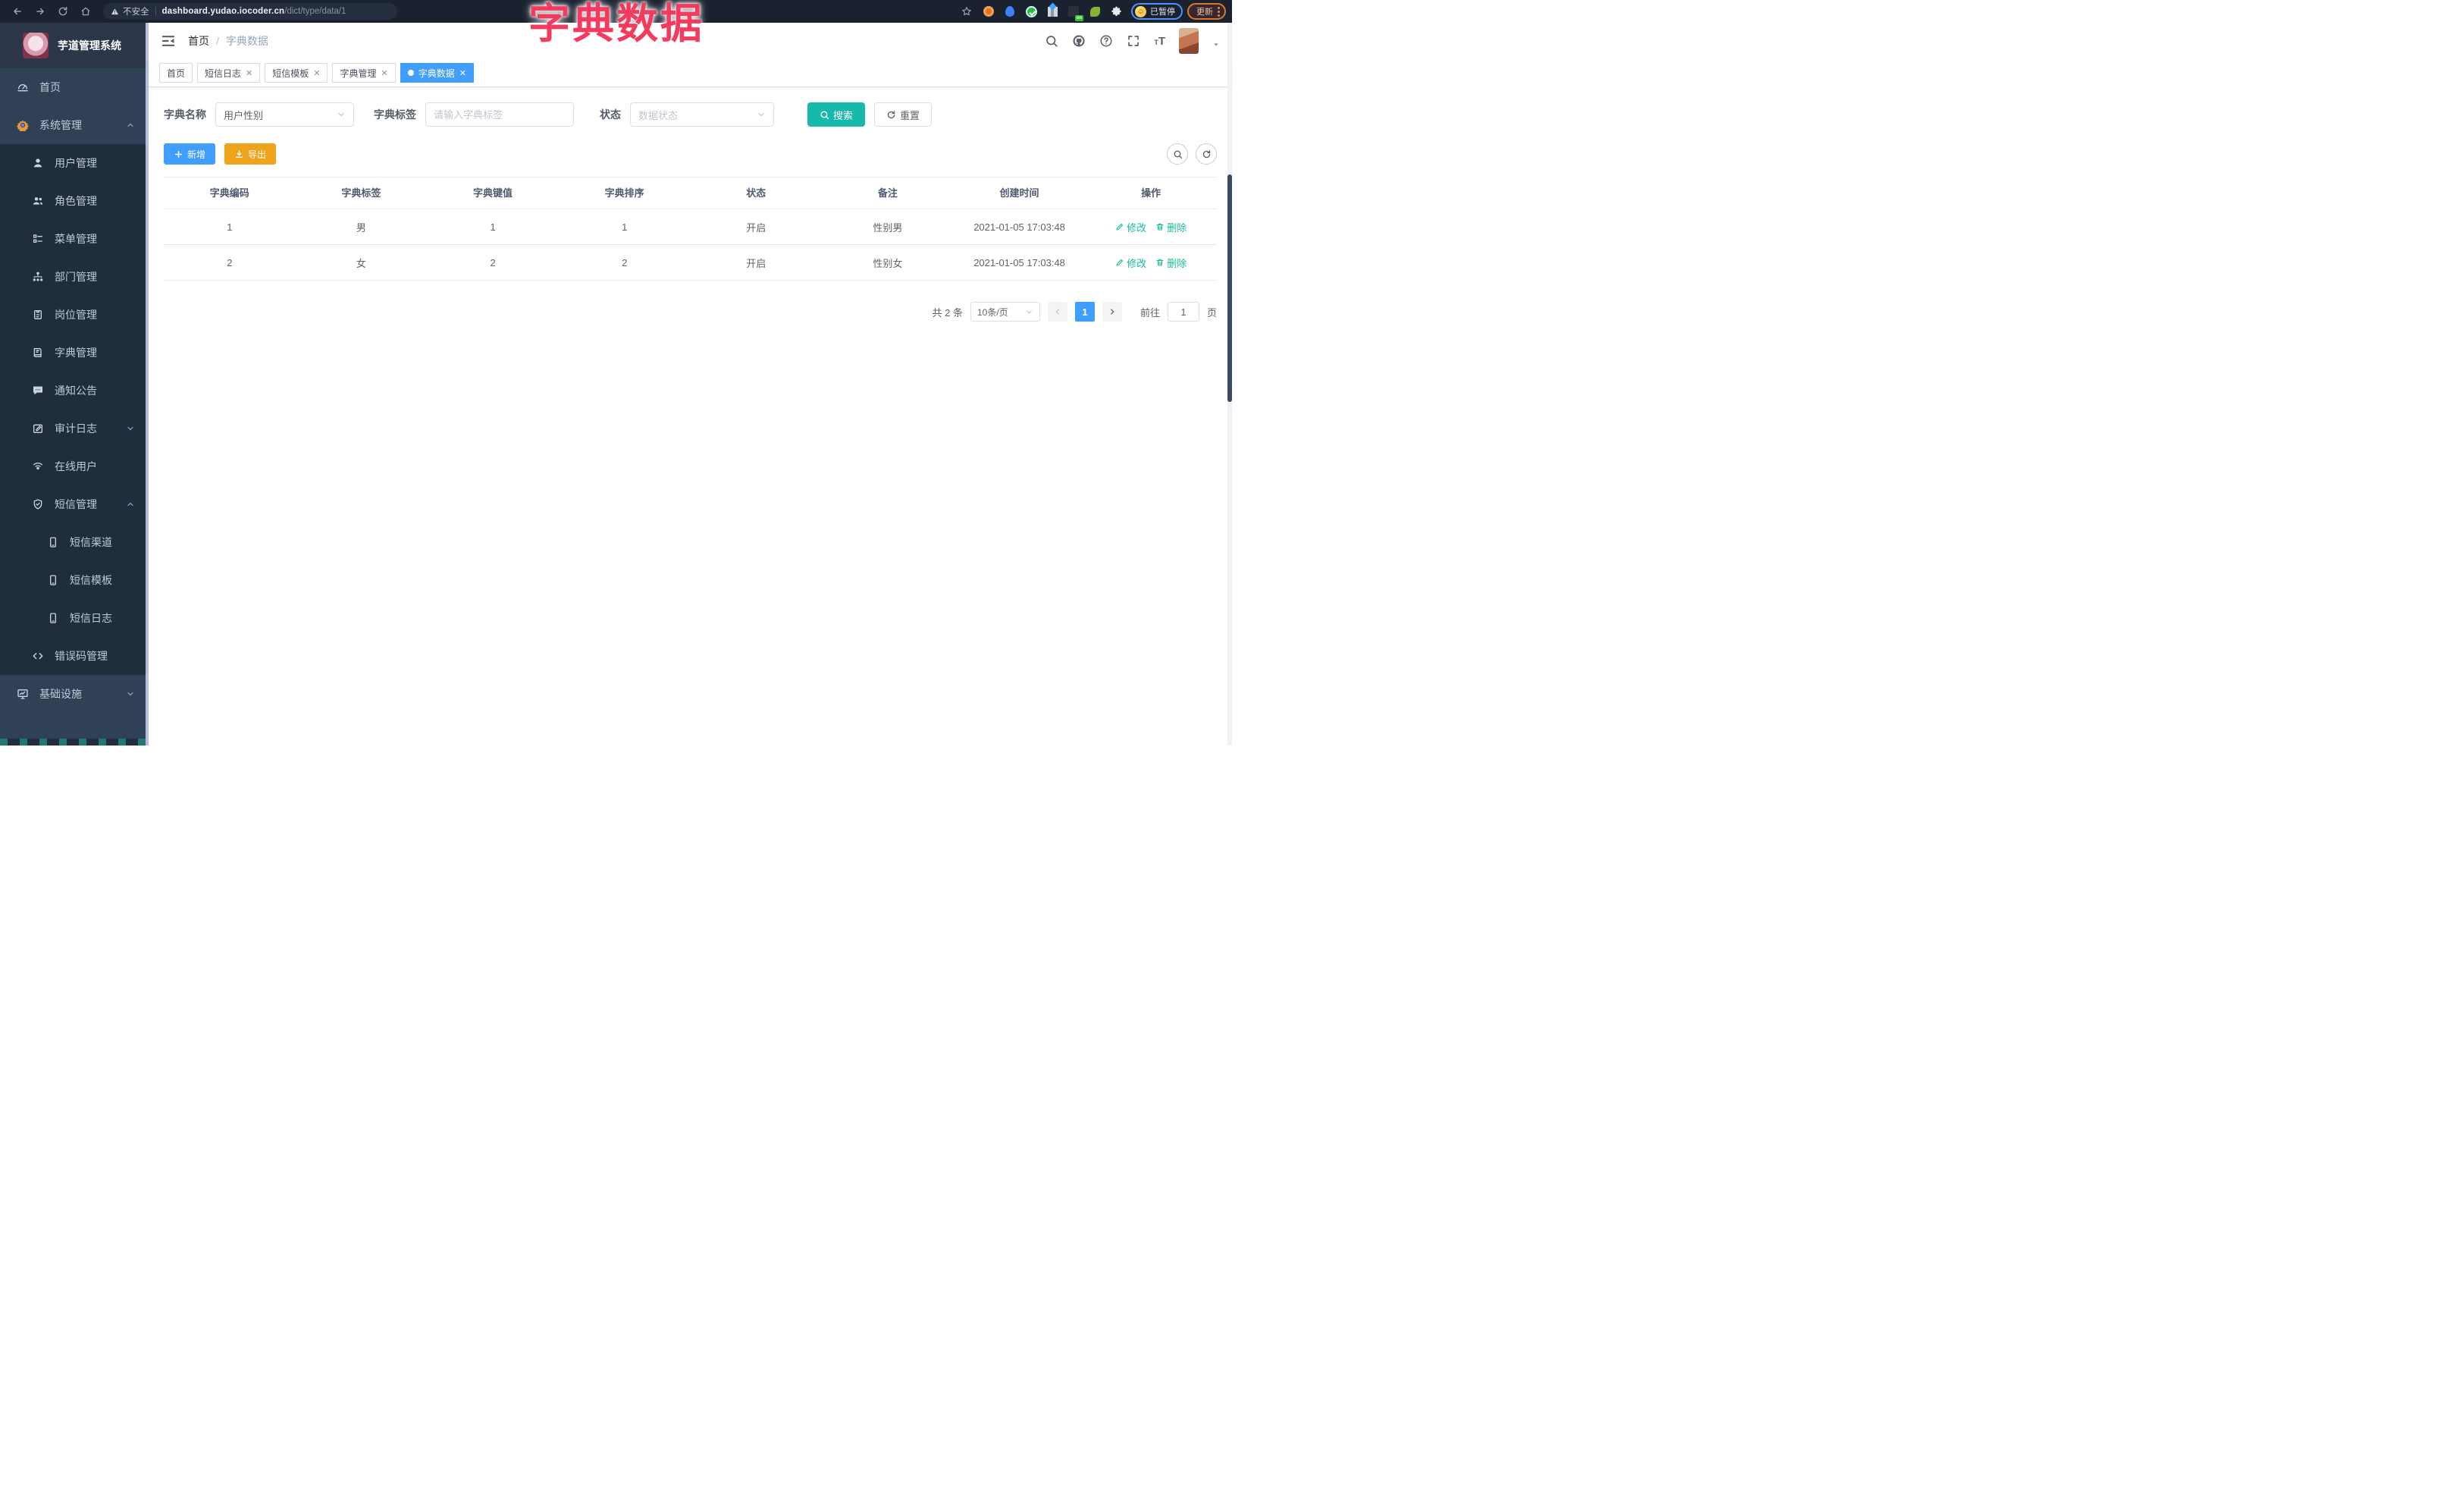 This screenshot has height=1491, width=2464. Describe the element at coordinates (17, 11) in the screenshot. I see `back-icon` at that location.